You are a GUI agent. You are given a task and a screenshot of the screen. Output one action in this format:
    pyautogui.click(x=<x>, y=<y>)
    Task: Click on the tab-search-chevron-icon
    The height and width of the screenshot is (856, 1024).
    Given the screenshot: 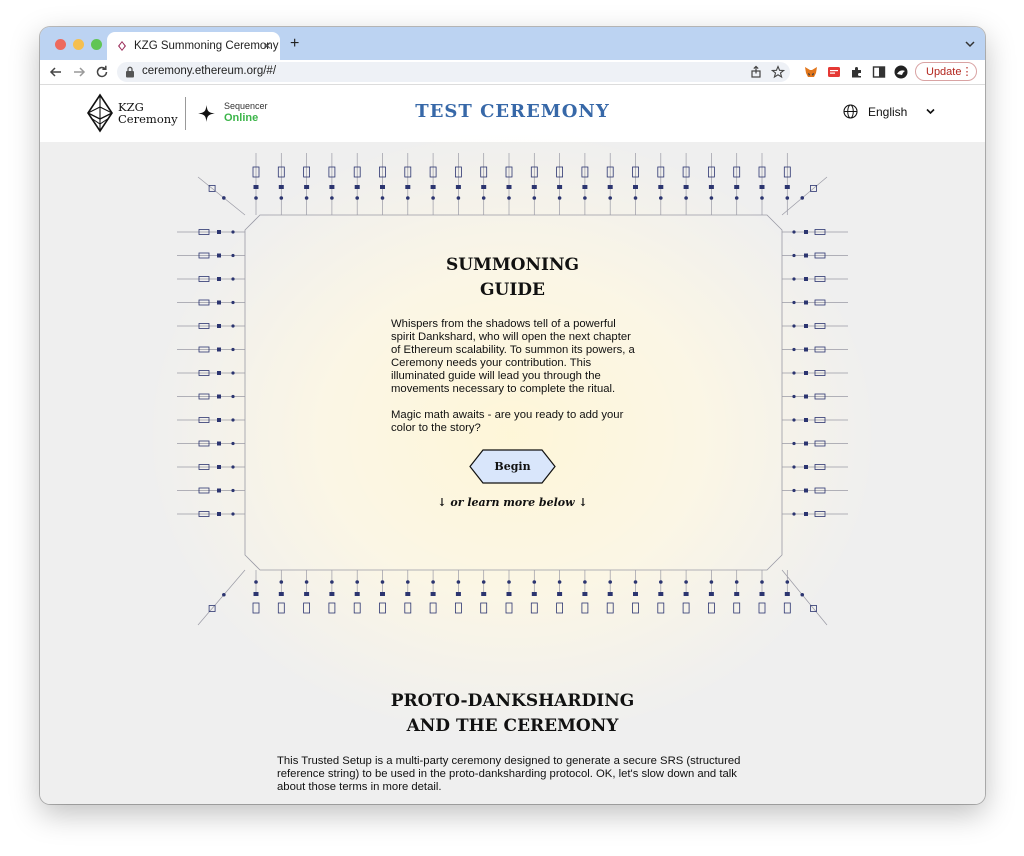 What is the action you would take?
    pyautogui.click(x=970, y=44)
    